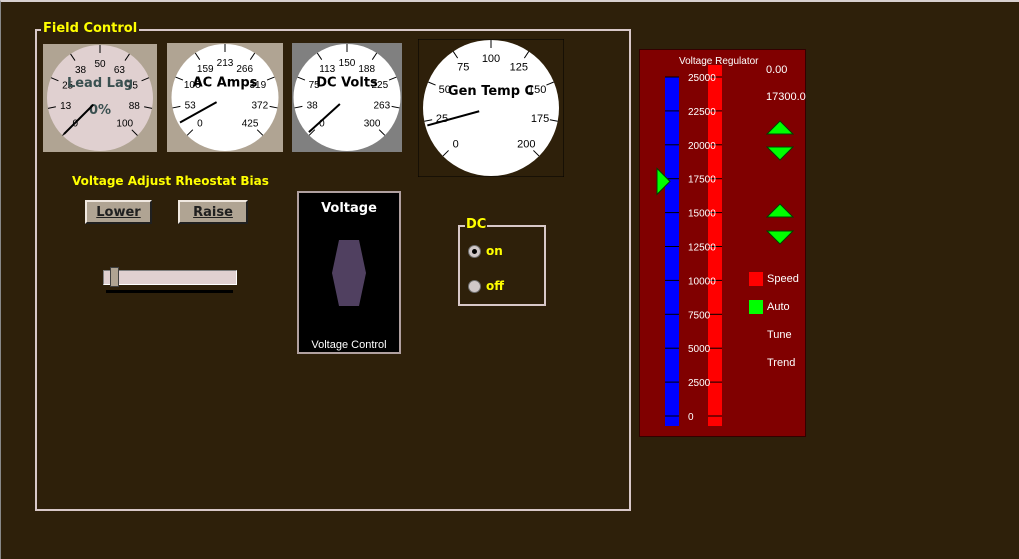  Describe the element at coordinates (244, 69) in the screenshot. I see `gauge-tick-label: 266` at that location.